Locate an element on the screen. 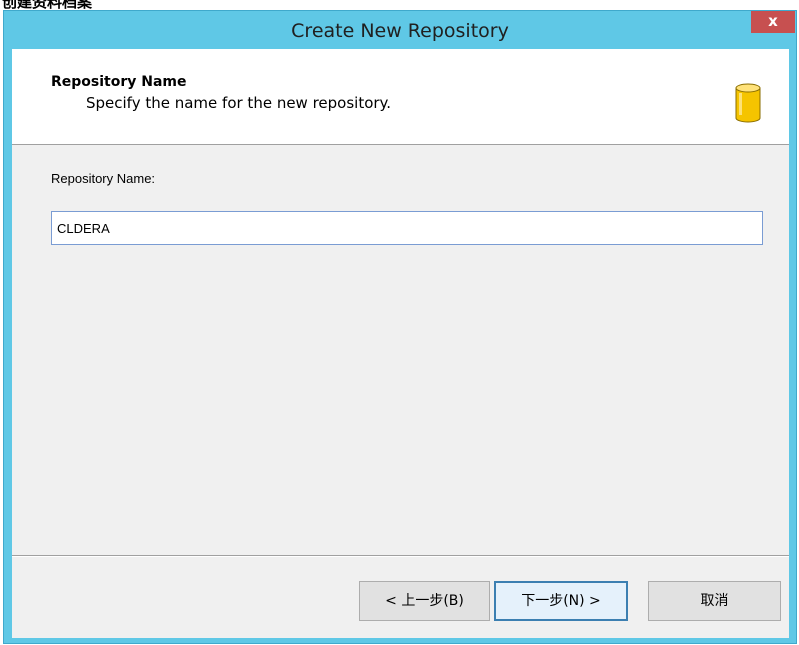 The image size is (799, 645). database-icon is located at coordinates (748, 103).